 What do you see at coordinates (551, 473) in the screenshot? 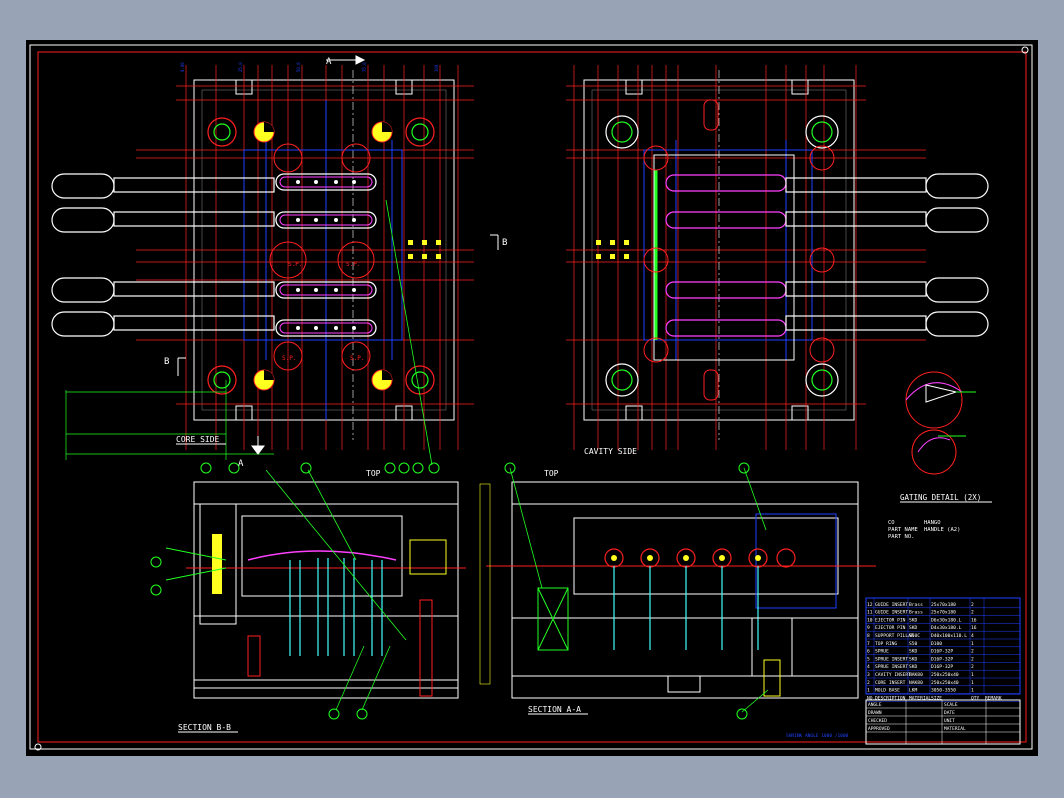
I see `section-a-a-top-label: TOP` at bounding box center [551, 473].